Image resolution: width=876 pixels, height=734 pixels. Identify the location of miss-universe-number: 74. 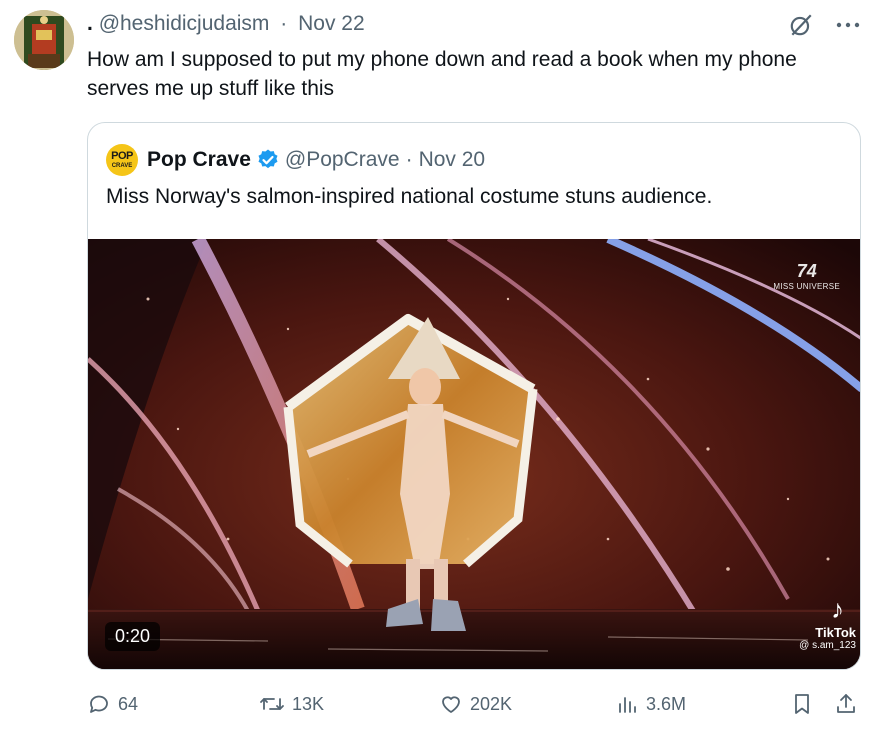
(806, 271).